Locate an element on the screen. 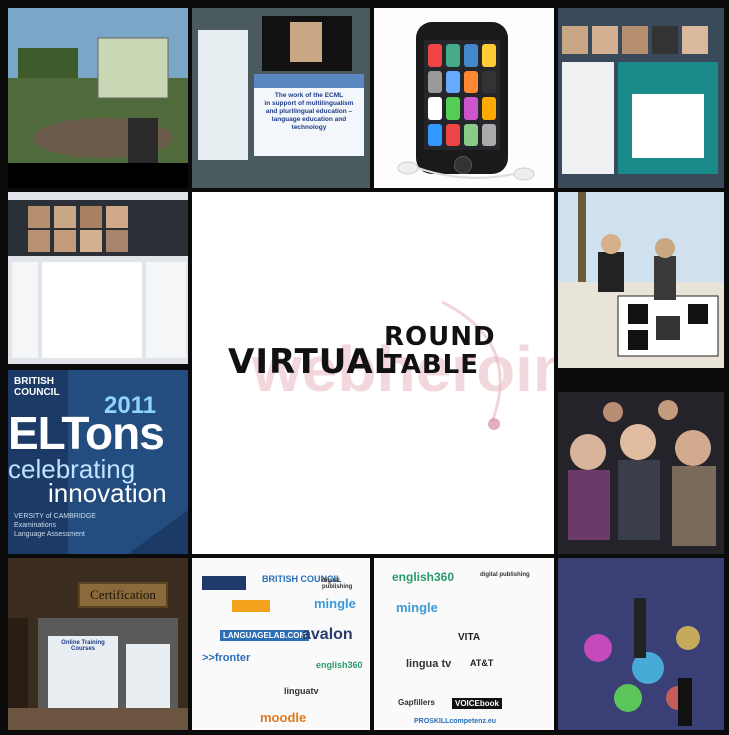 This screenshot has height=735, width=729. vita-logo: VITA is located at coordinates (469, 637).